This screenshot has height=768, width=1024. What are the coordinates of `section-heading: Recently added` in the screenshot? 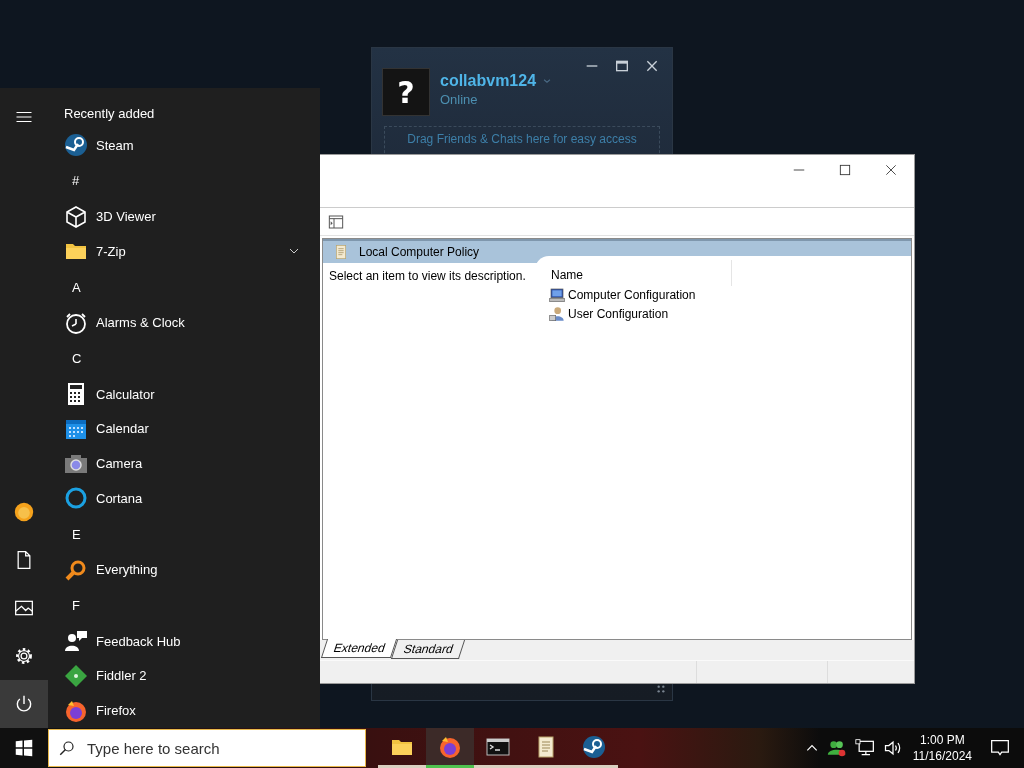 It's located at (110, 114).